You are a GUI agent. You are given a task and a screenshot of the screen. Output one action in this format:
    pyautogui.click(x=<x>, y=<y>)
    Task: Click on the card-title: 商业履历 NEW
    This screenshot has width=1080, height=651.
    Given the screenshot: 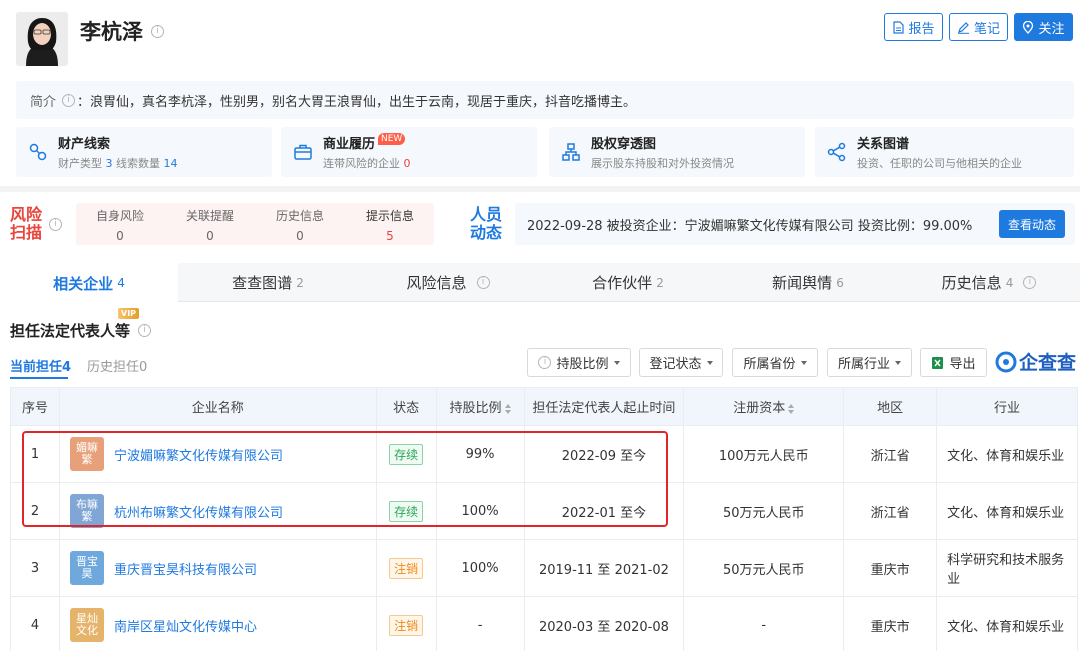 What is the action you would take?
    pyautogui.click(x=367, y=142)
    